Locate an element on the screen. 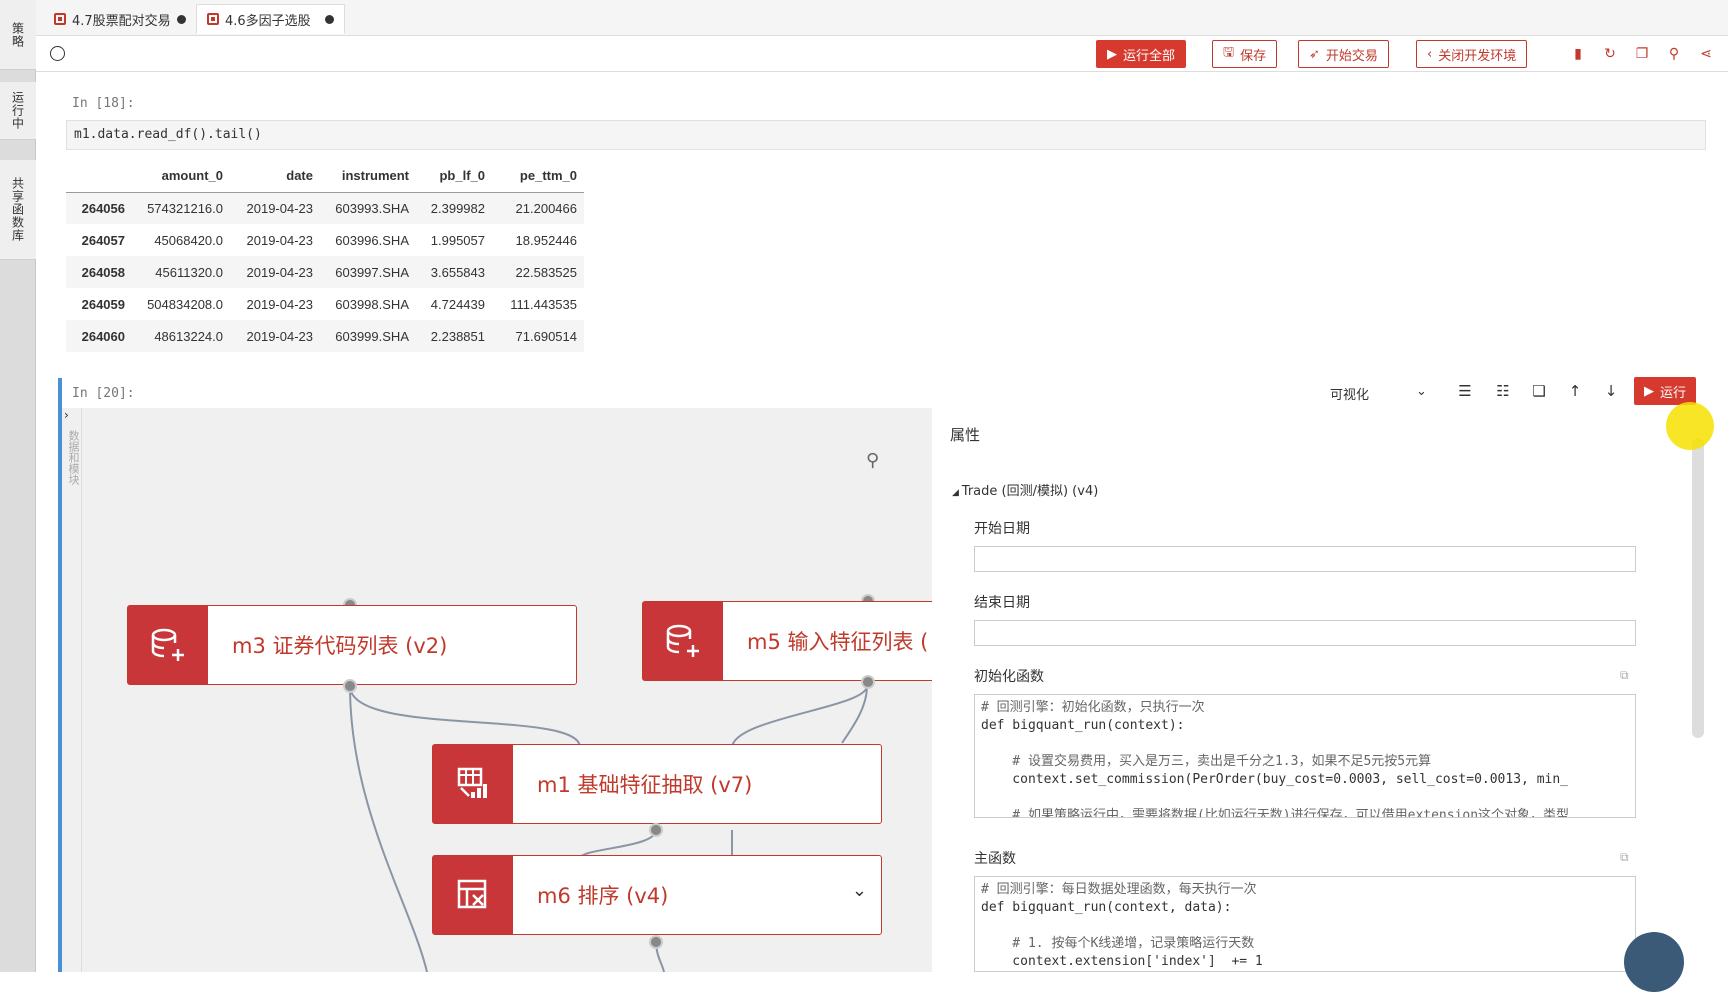 This screenshot has width=1728, height=992. save-label: 保存 is located at coordinates (1253, 56).